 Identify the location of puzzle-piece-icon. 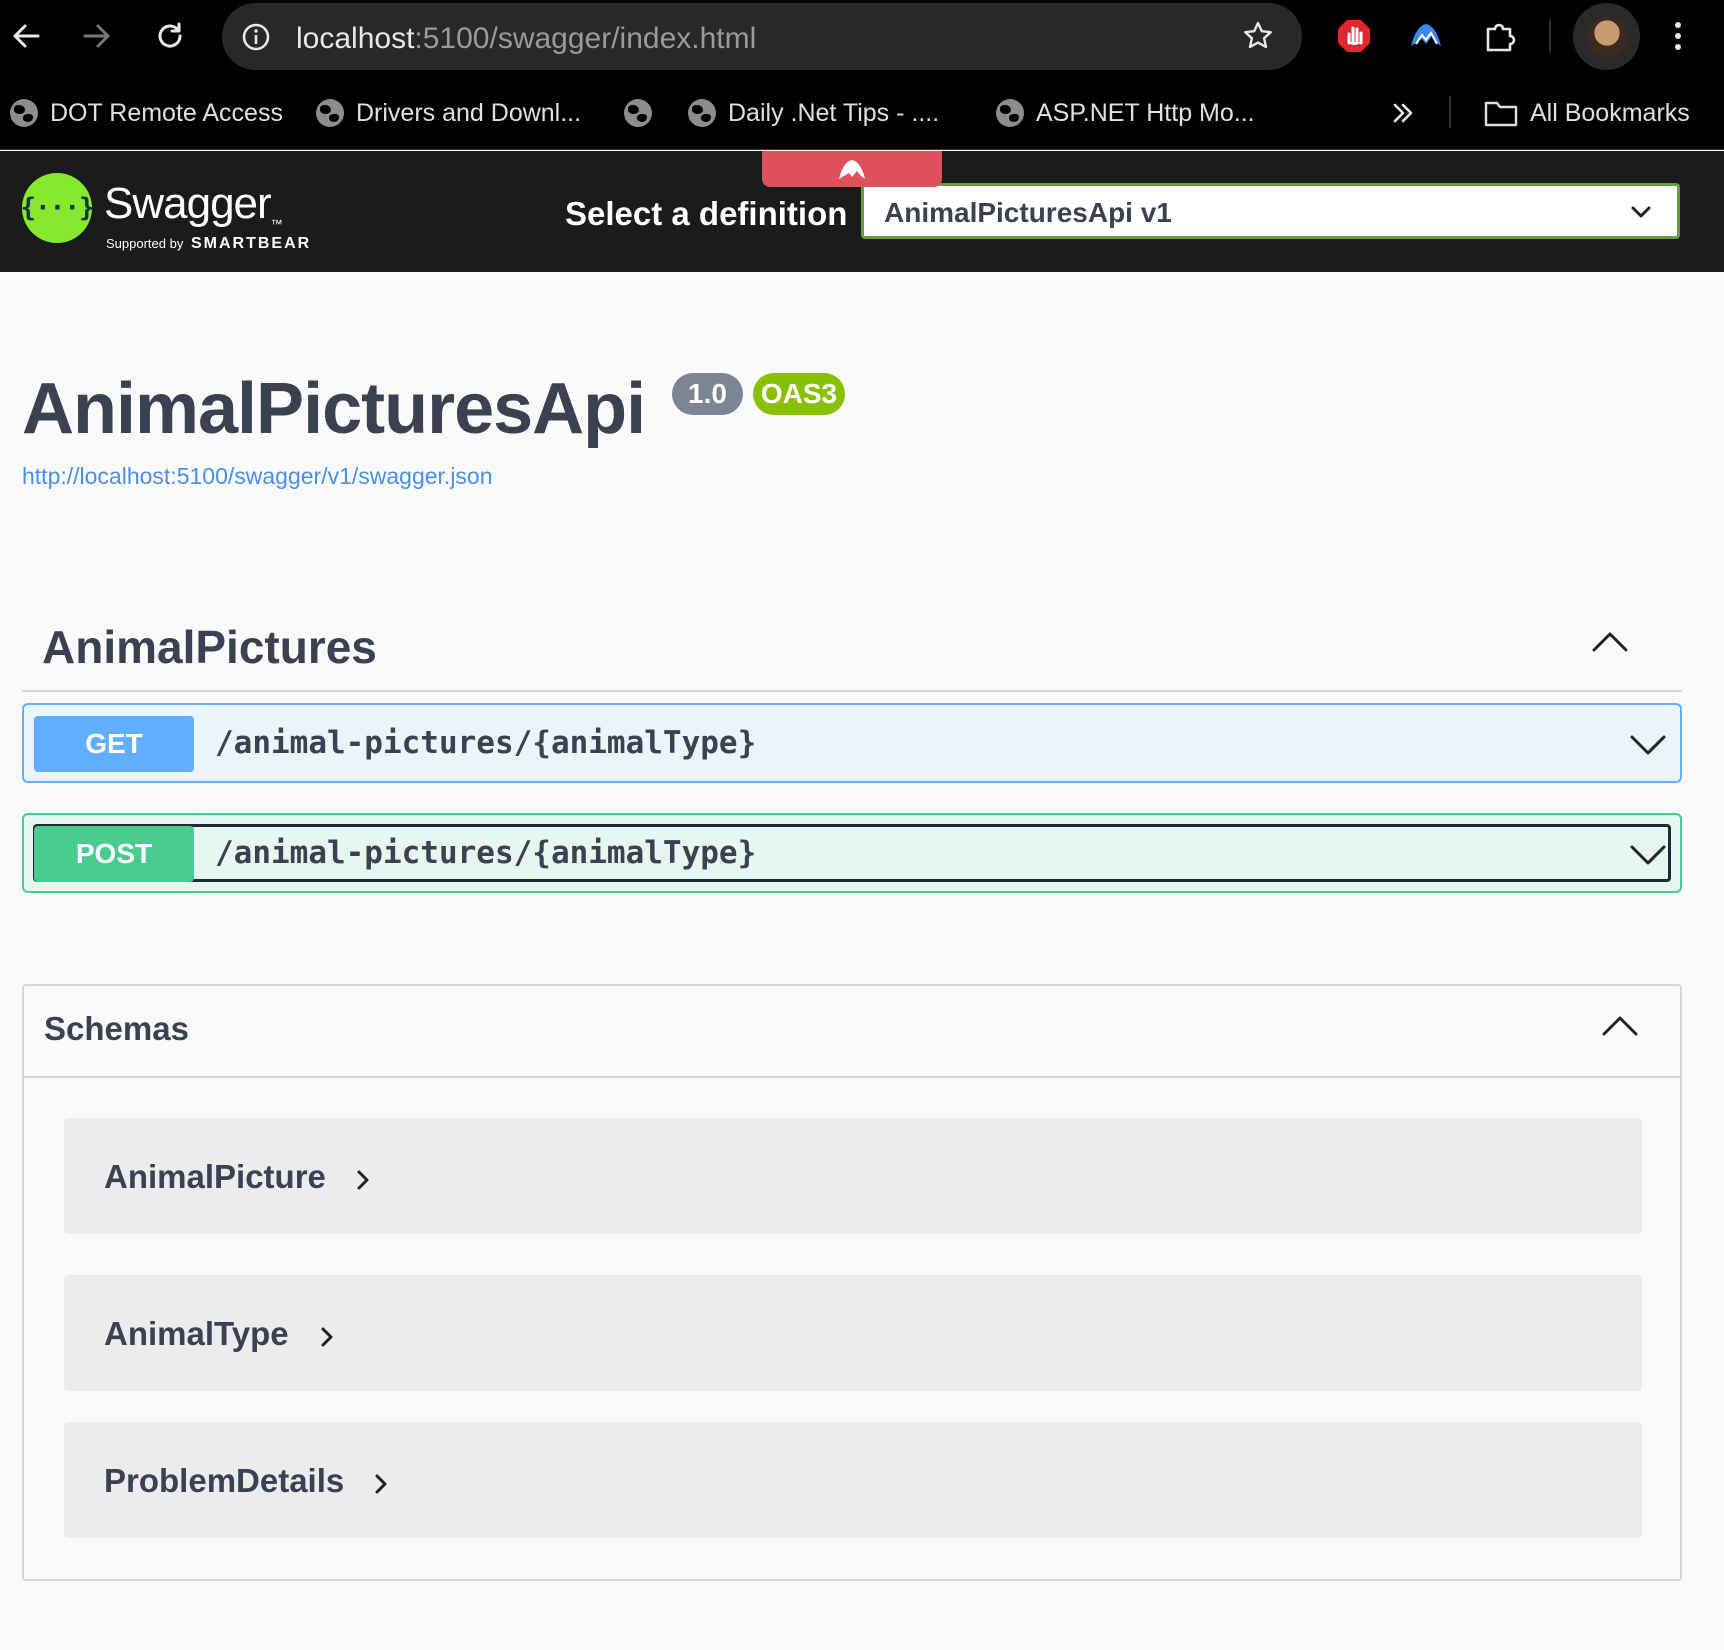
(1501, 37).